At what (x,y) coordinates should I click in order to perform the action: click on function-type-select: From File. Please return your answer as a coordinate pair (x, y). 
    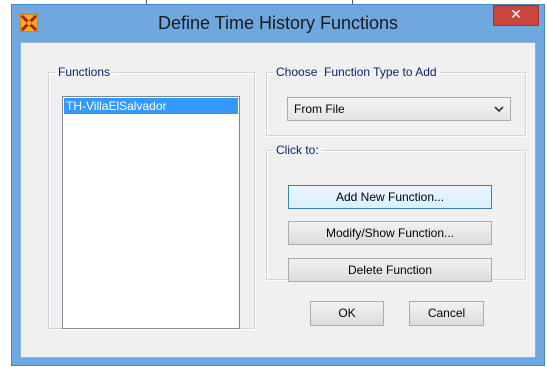
    Looking at the image, I should click on (399, 109).